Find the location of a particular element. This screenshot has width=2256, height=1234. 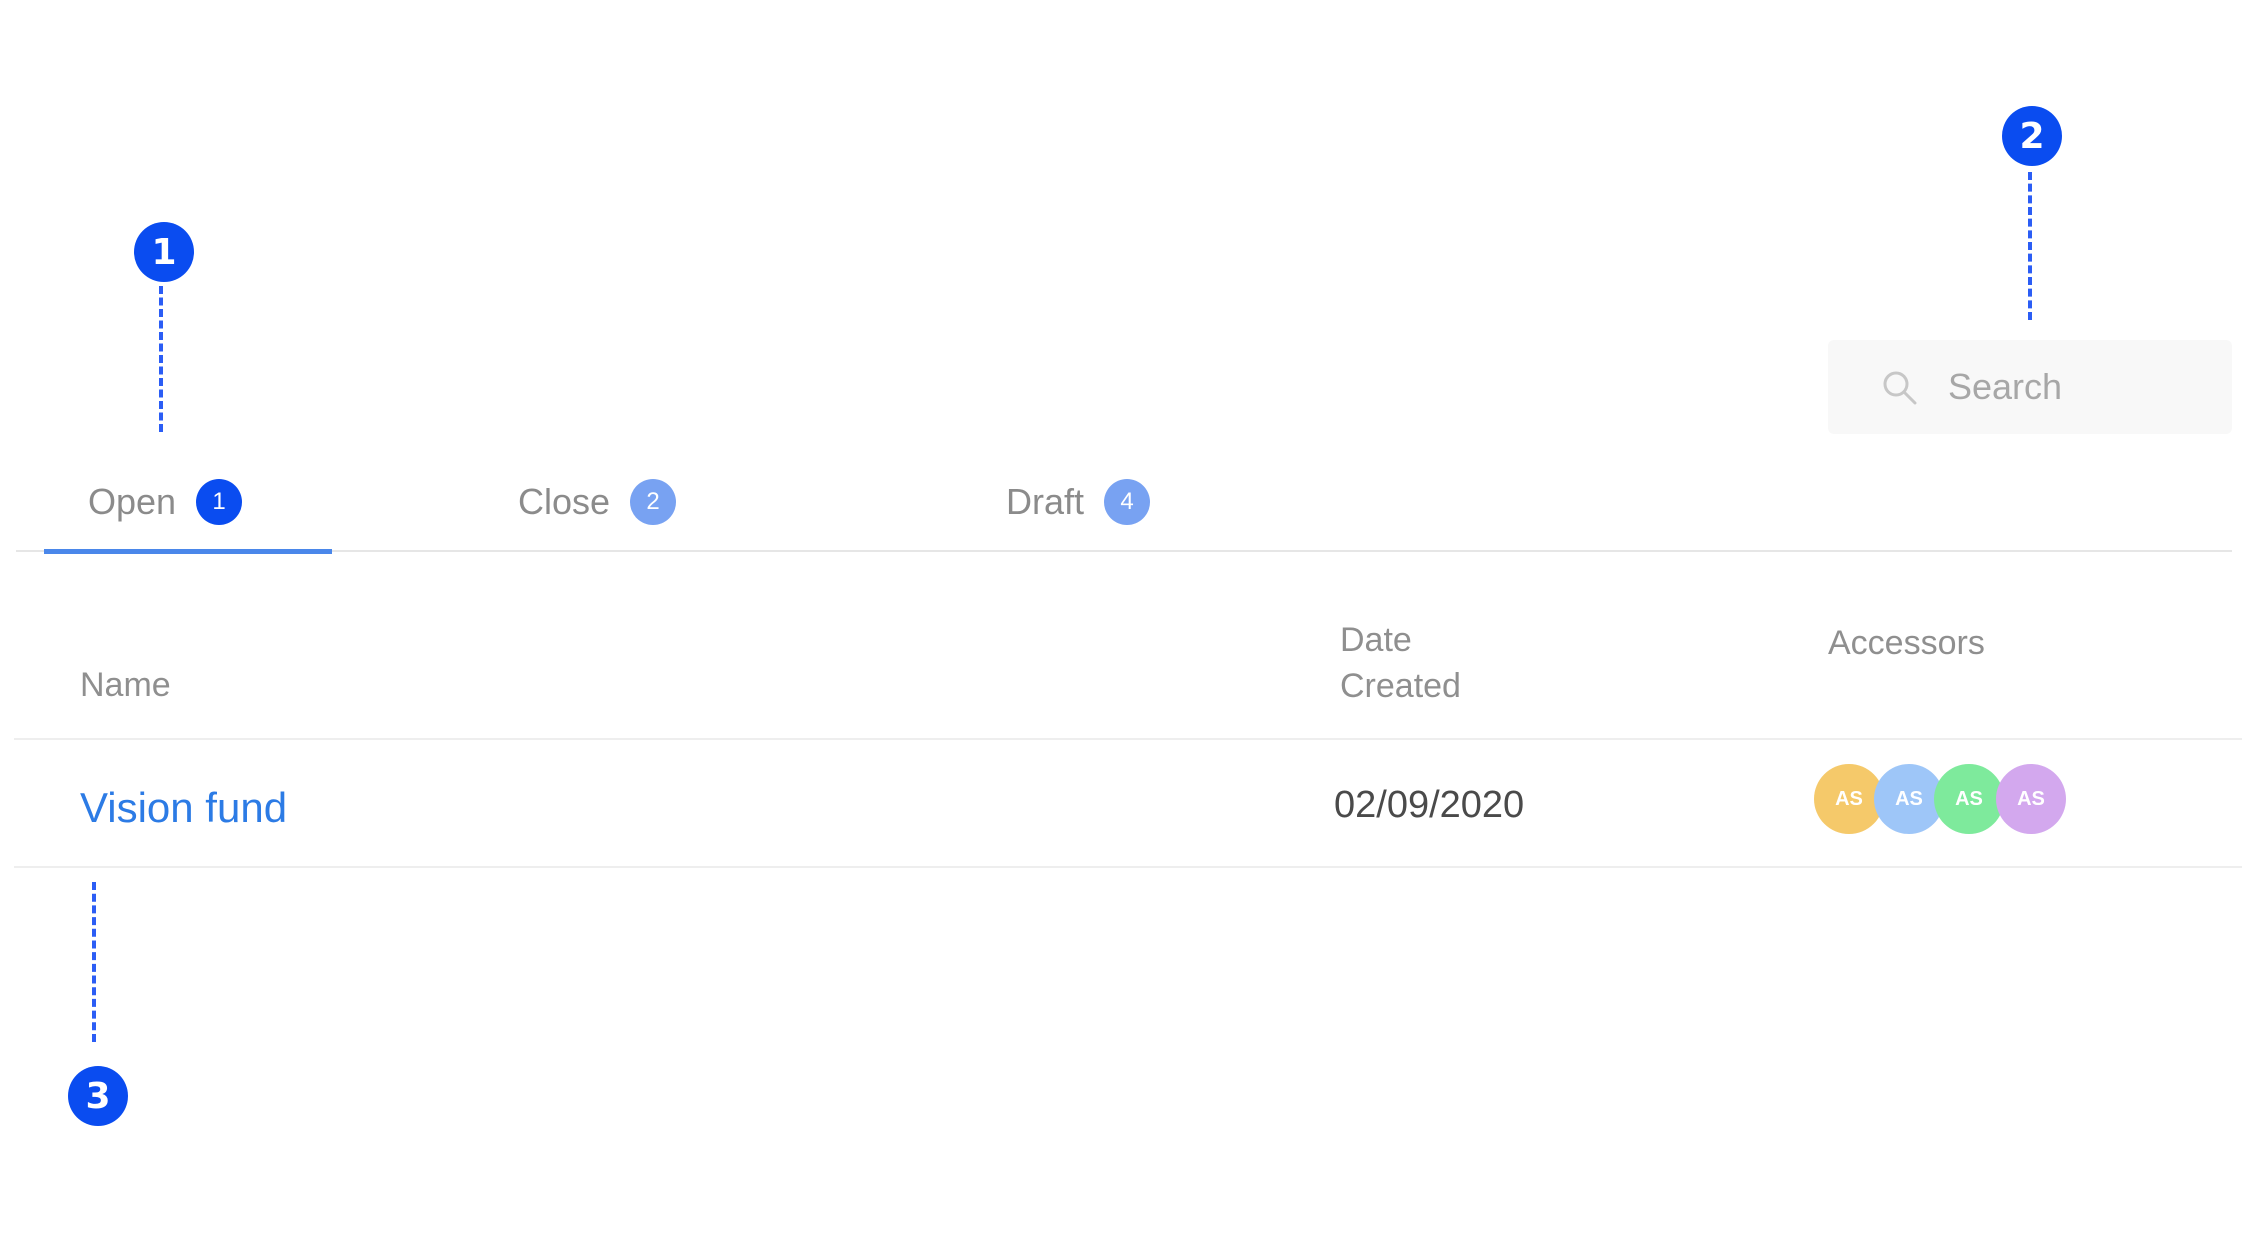

callout-marker-1: 1 is located at coordinates (164, 252).